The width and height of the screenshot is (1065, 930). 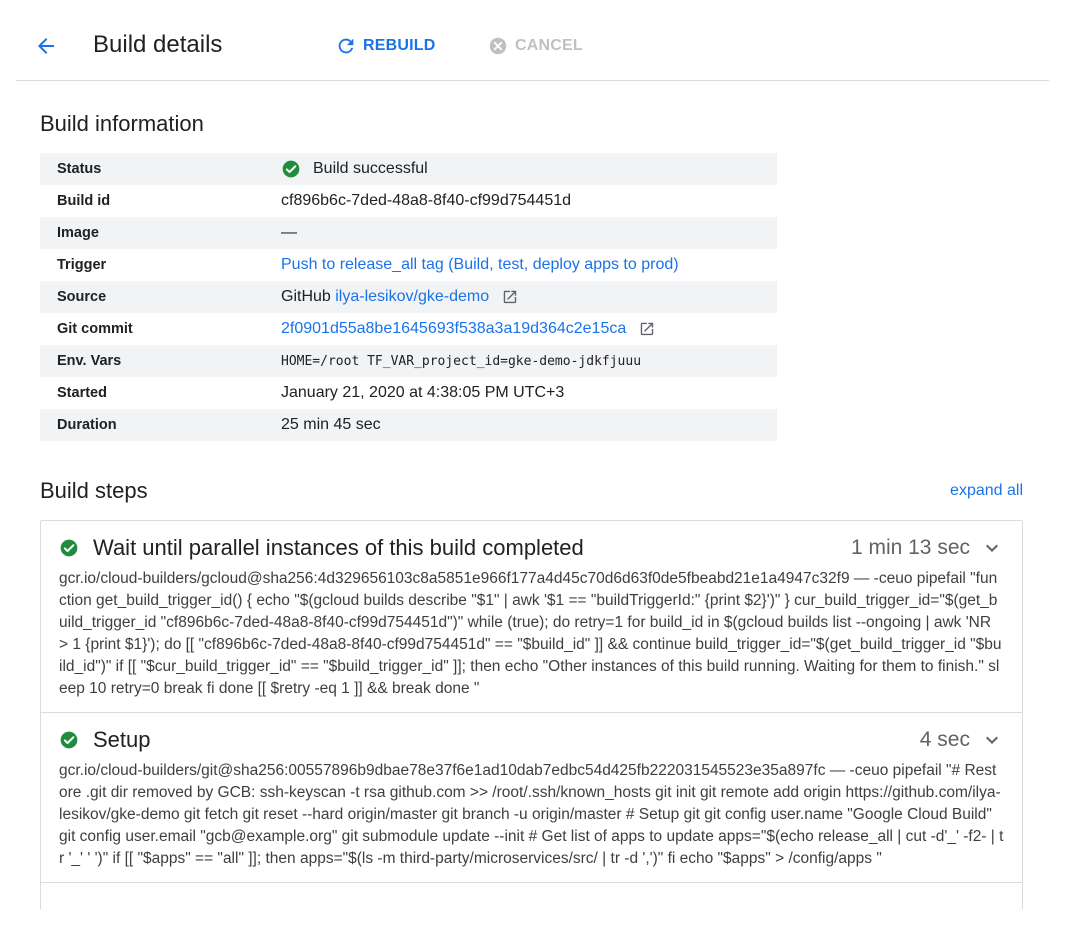 What do you see at coordinates (82, 265) in the screenshot?
I see `info-label: Trigger` at bounding box center [82, 265].